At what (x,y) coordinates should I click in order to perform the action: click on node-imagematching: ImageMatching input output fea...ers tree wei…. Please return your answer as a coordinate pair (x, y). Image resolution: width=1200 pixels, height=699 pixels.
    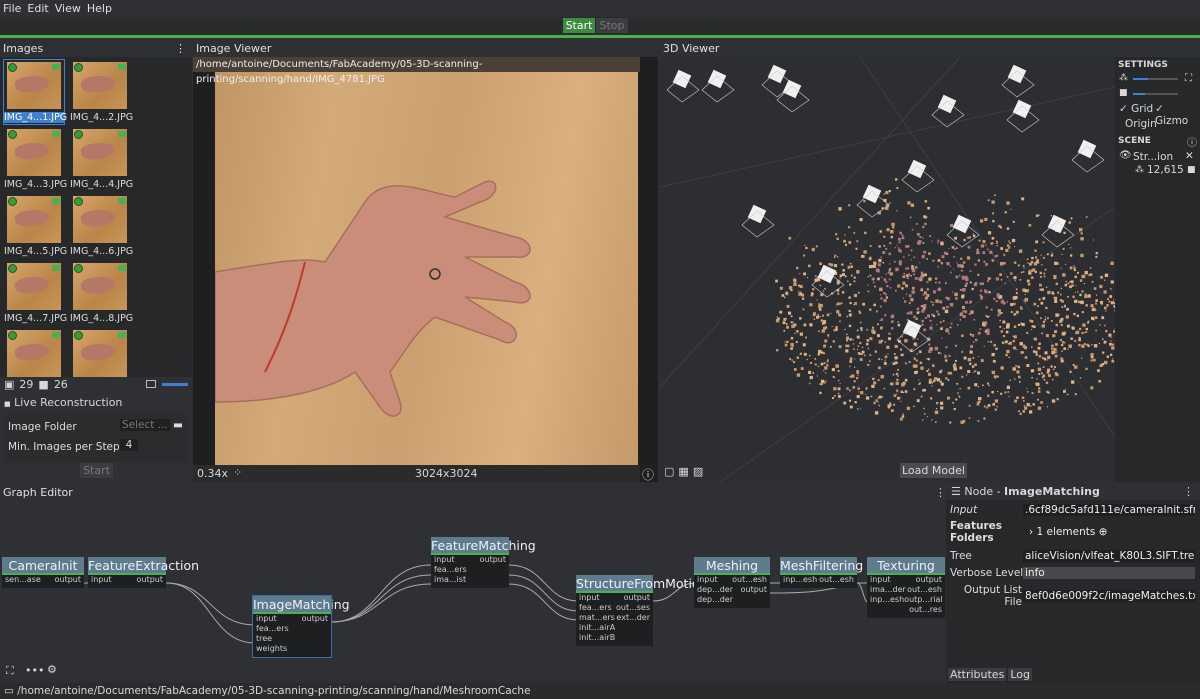
    Looking at the image, I should click on (301, 626).